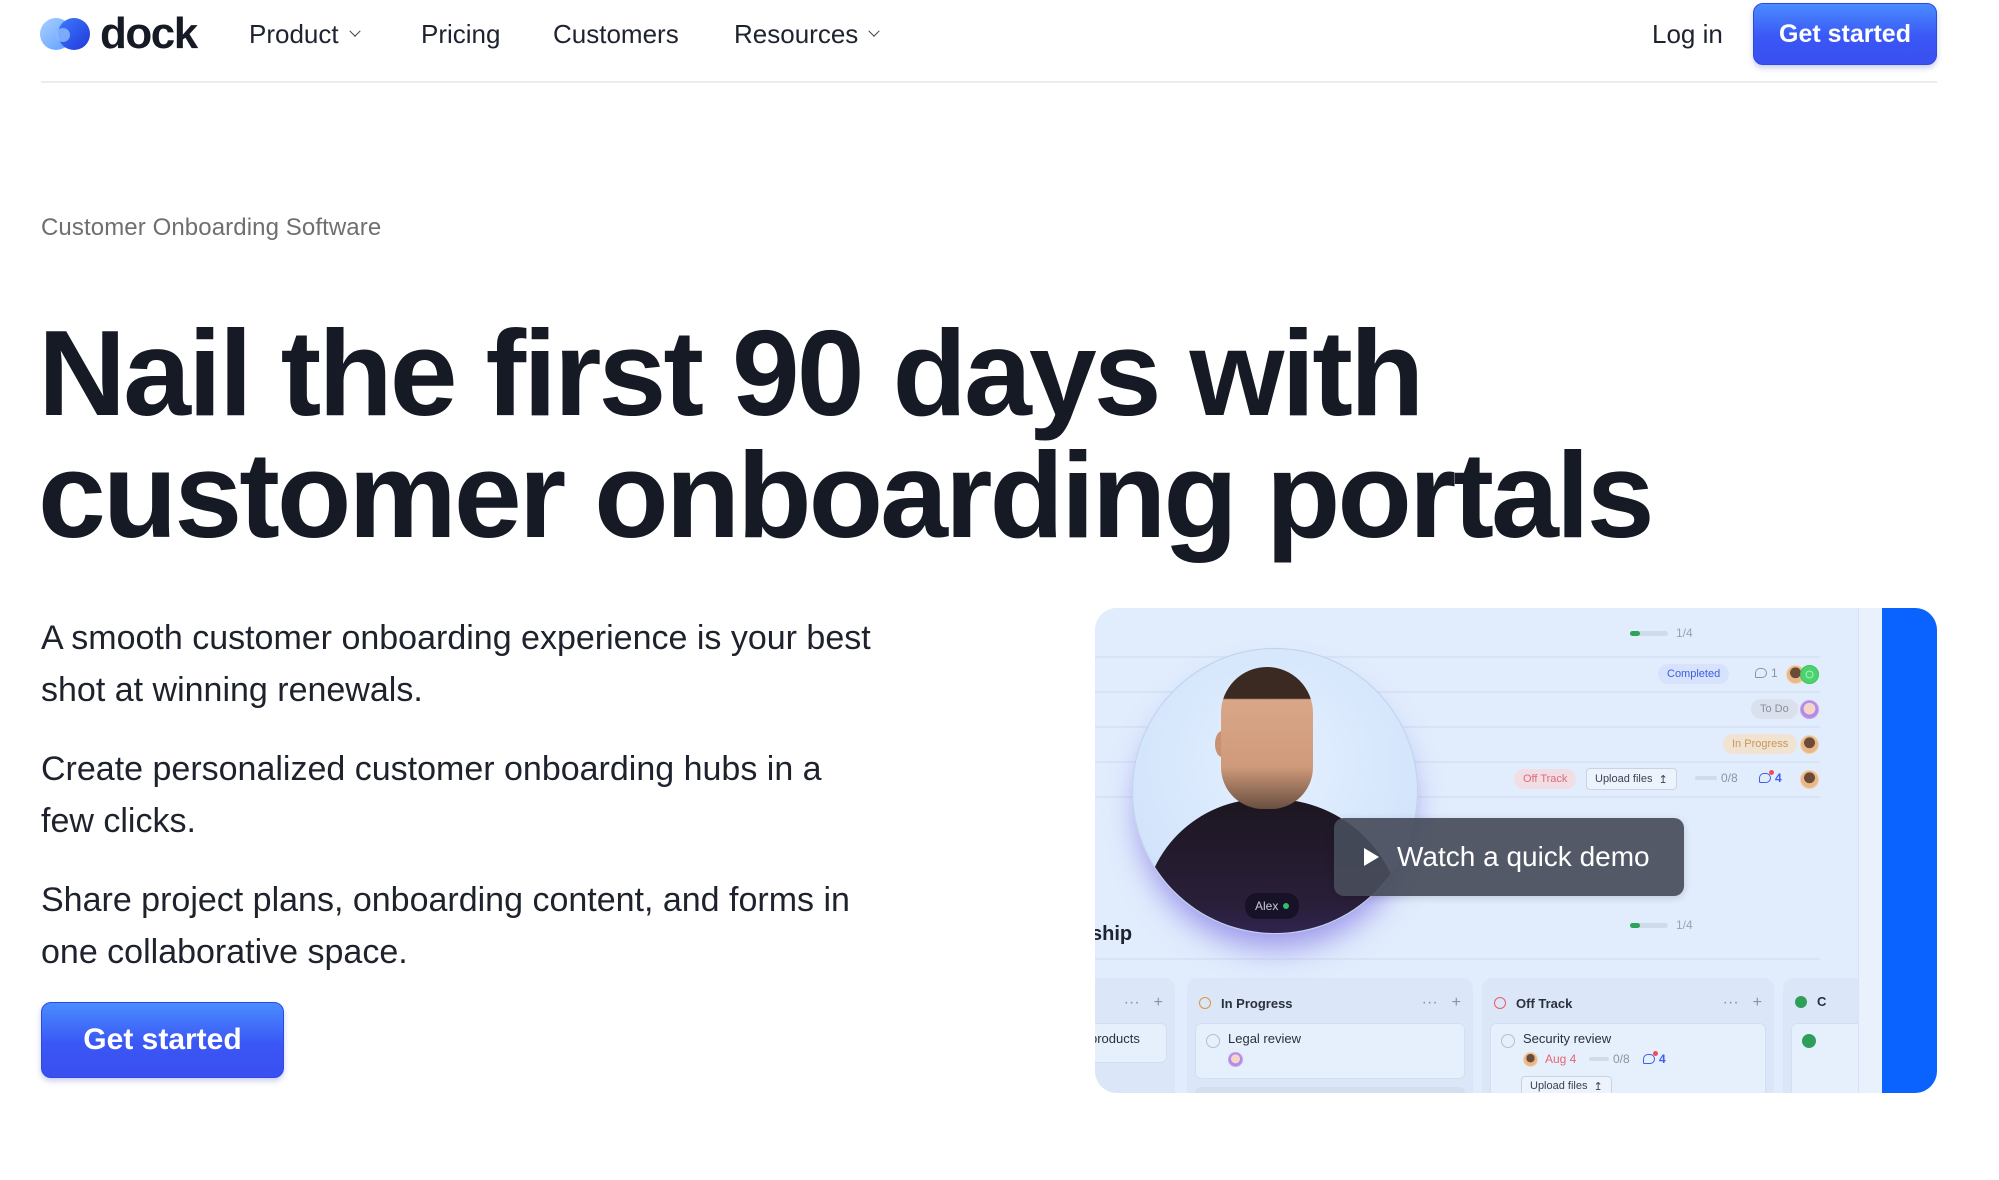  What do you see at coordinates (1694, 674) in the screenshot?
I see `status-badge-completed: Completed` at bounding box center [1694, 674].